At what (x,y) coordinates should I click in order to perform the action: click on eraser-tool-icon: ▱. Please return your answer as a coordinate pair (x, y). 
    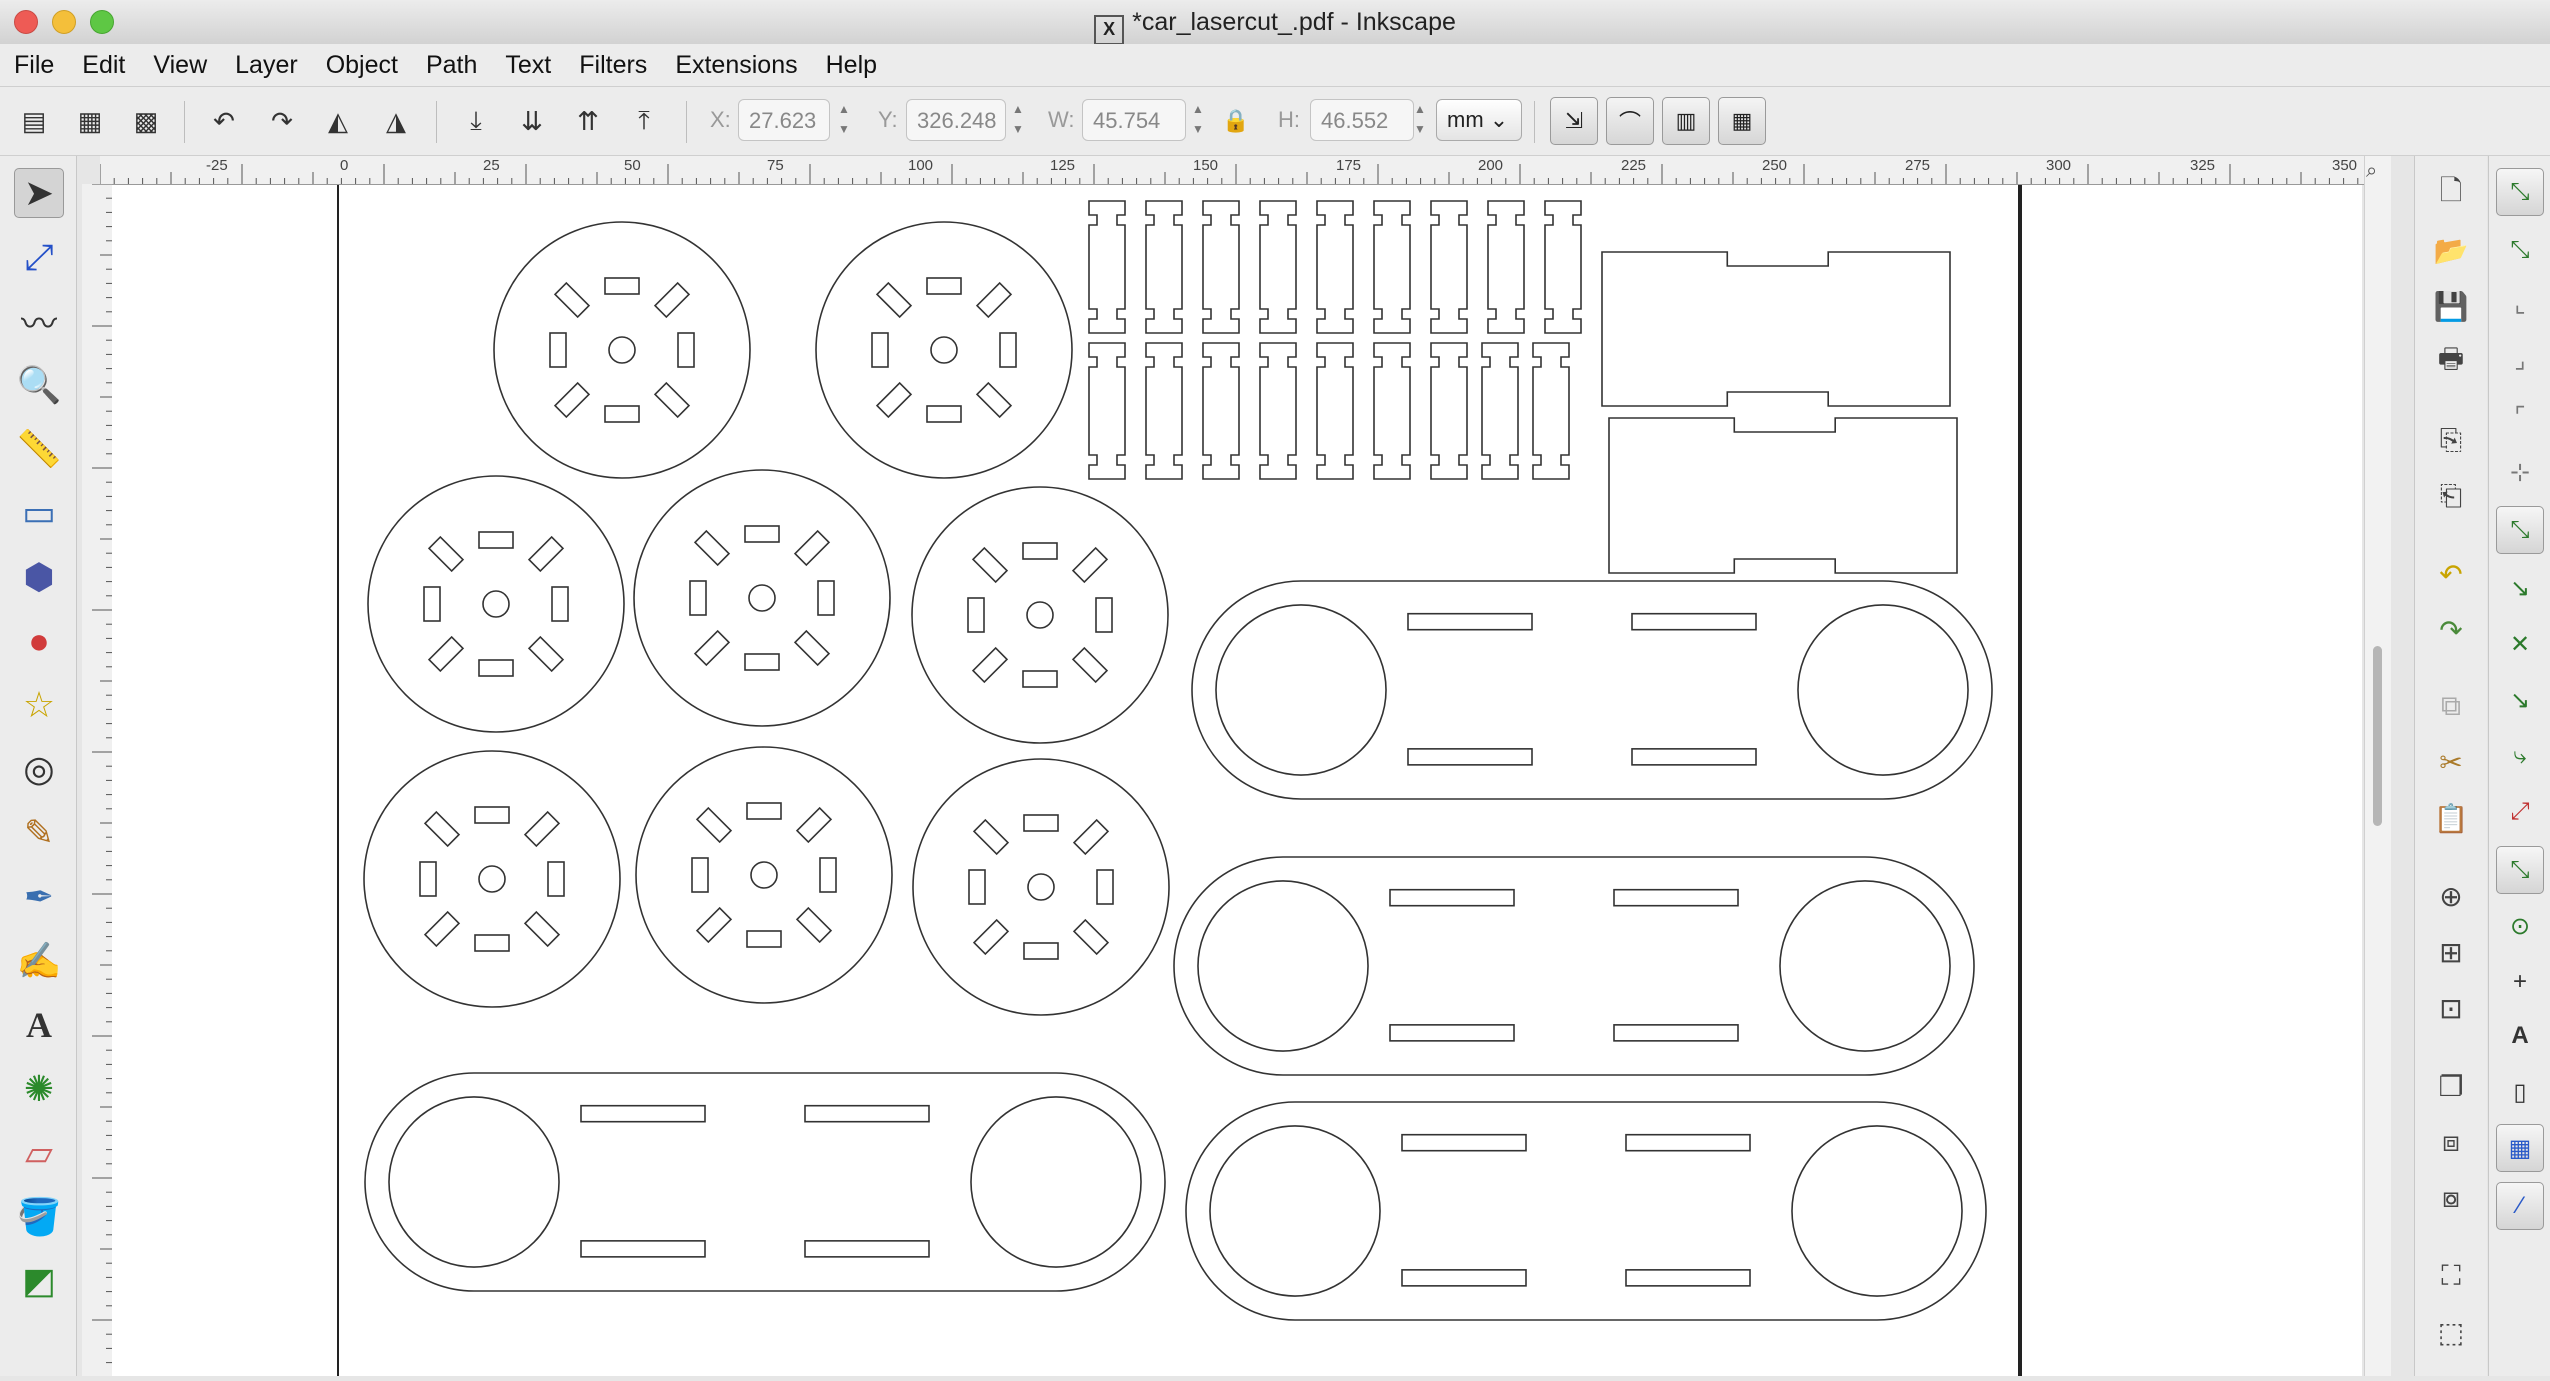
    Looking at the image, I should click on (39, 1153).